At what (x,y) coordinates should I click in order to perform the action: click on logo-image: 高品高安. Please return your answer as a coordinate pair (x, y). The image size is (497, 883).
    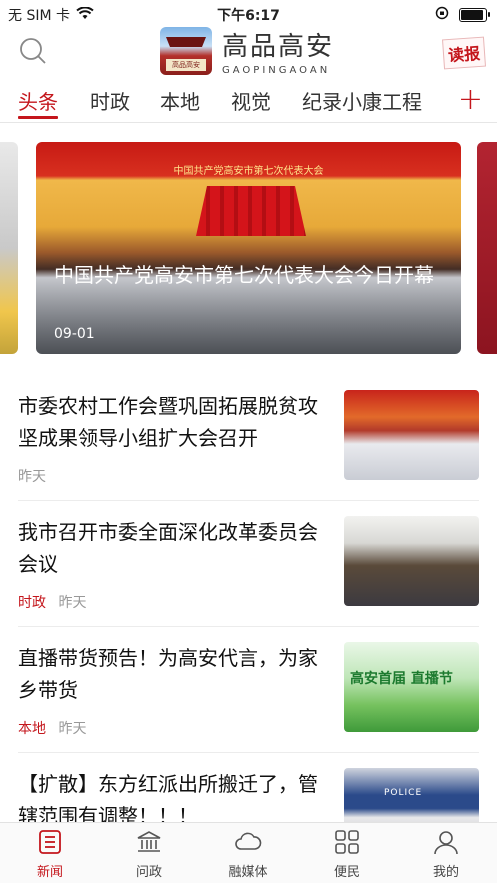
    Looking at the image, I should click on (186, 51).